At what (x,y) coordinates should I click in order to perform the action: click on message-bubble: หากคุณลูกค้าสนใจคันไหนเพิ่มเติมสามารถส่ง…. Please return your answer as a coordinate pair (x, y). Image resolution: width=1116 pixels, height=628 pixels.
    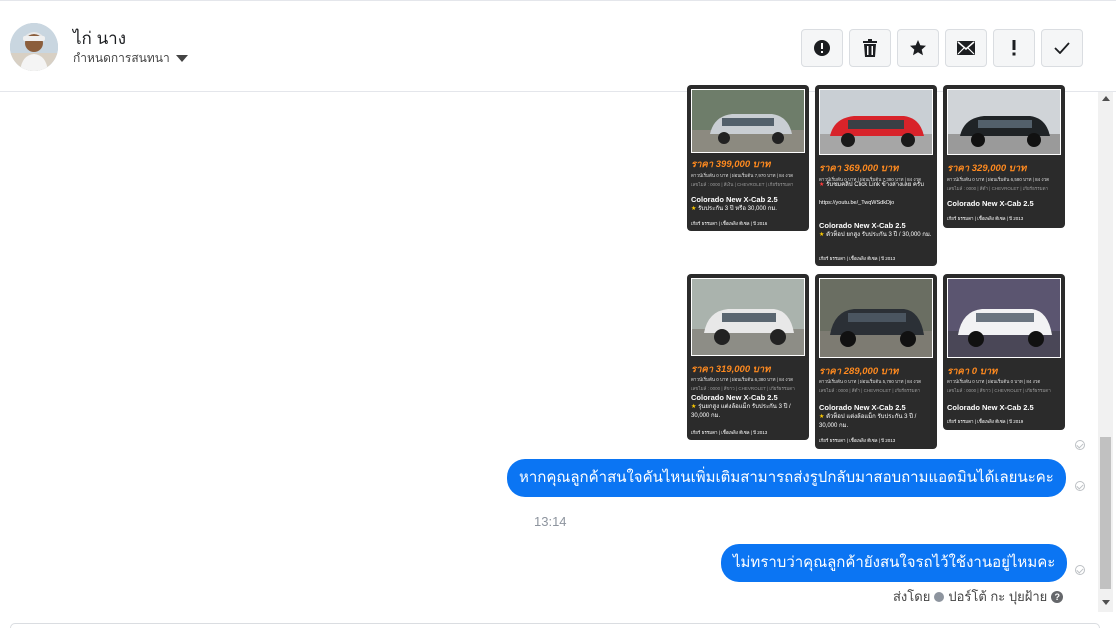
    Looking at the image, I should click on (786, 478).